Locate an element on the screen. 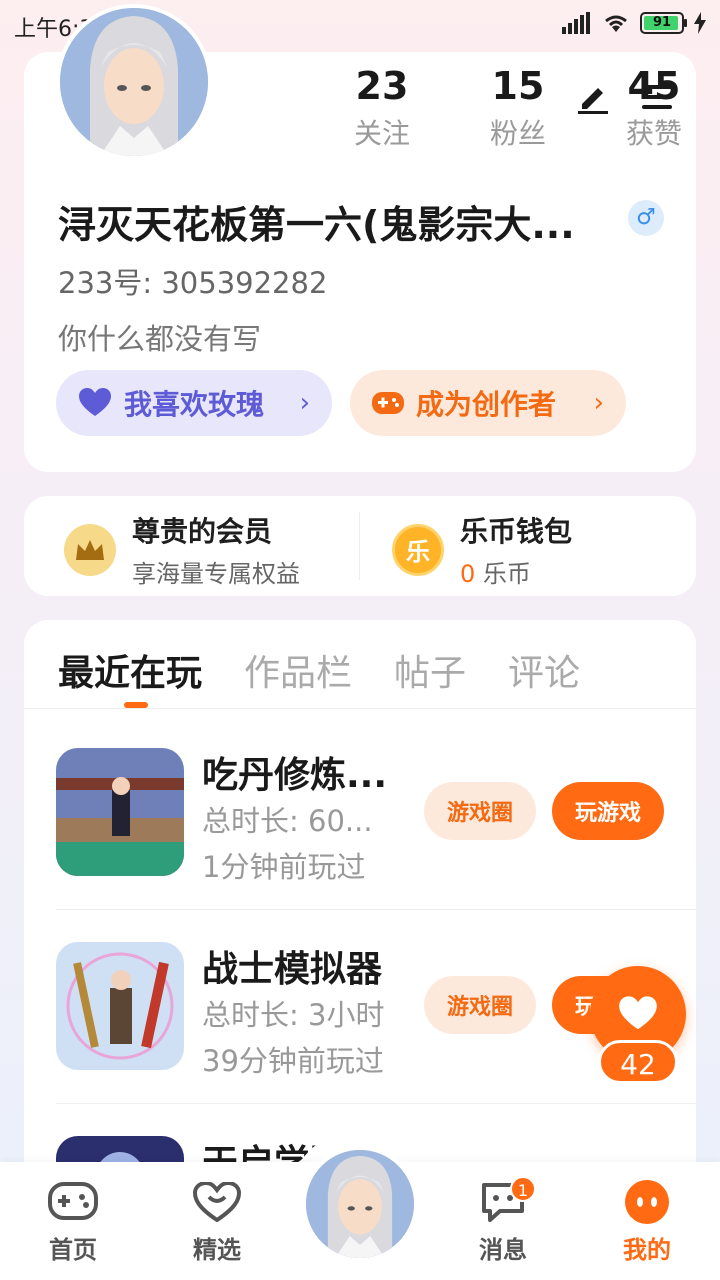 Image resolution: width=720 pixels, height=1280 pixels. menu-icon is located at coordinates (657, 97).